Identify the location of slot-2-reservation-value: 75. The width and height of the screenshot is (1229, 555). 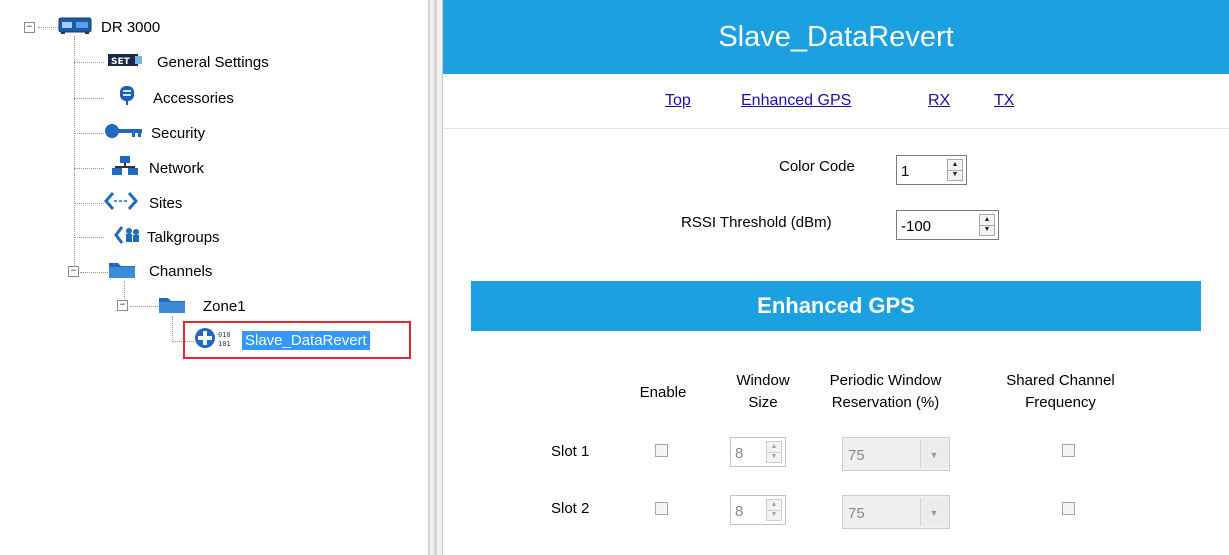
(856, 513).